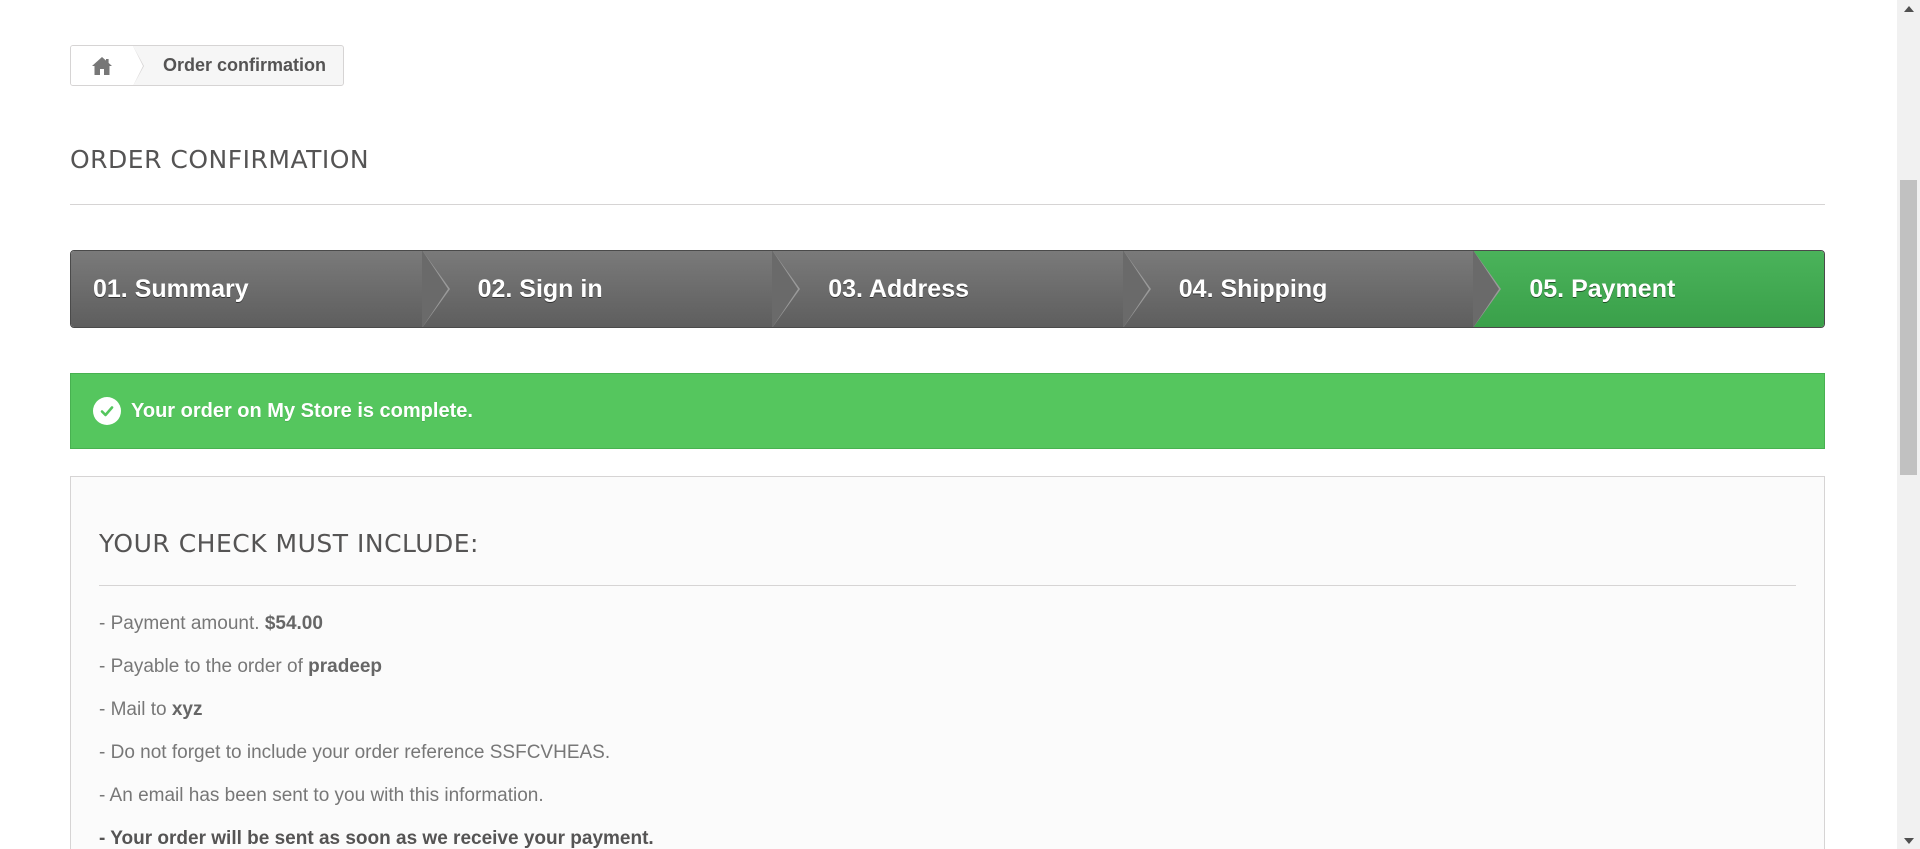 This screenshot has width=1920, height=849. Describe the element at coordinates (345, 666) in the screenshot. I see `payable-name: pradeep` at that location.